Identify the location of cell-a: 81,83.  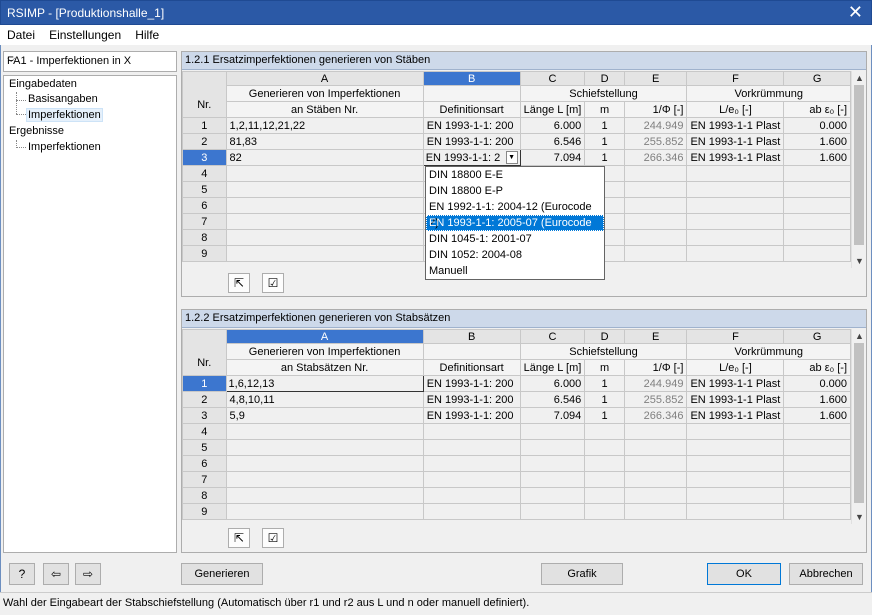
(324, 141).